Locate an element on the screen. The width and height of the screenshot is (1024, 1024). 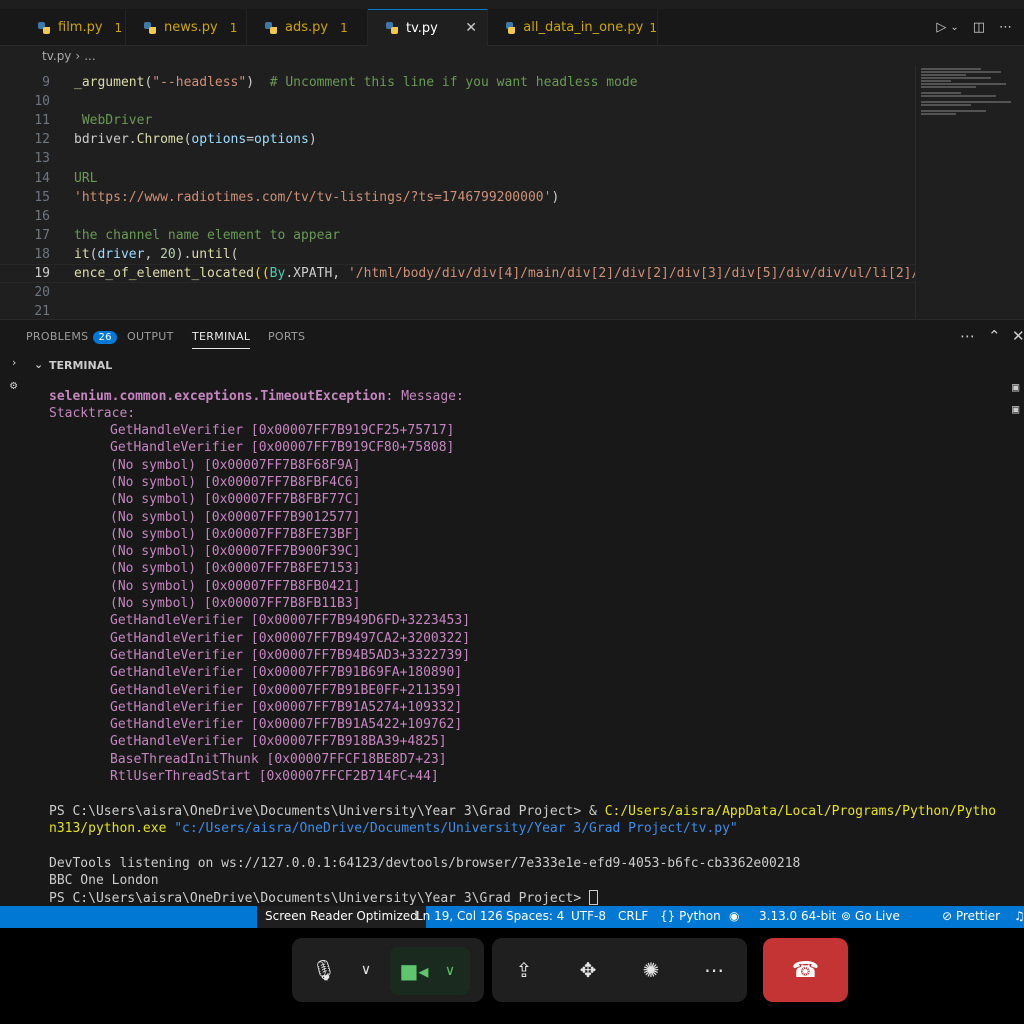
tab-ads-py: ads.py 1 is located at coordinates (307, 27).